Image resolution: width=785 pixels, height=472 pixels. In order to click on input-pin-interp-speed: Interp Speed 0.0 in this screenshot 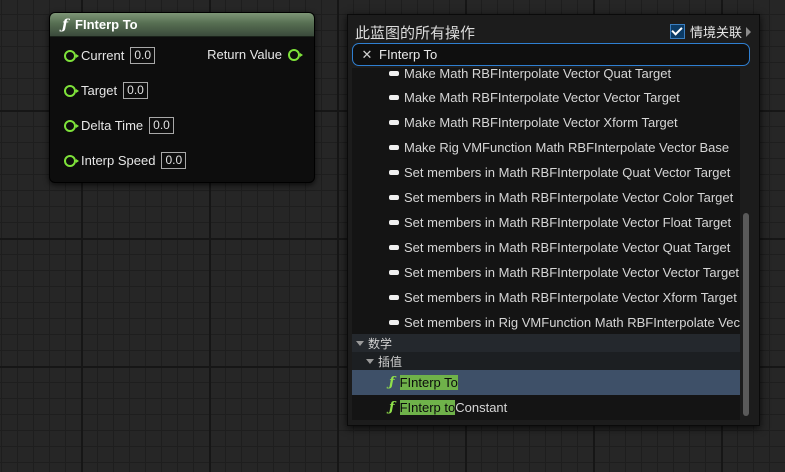, I will do `click(125, 160)`.